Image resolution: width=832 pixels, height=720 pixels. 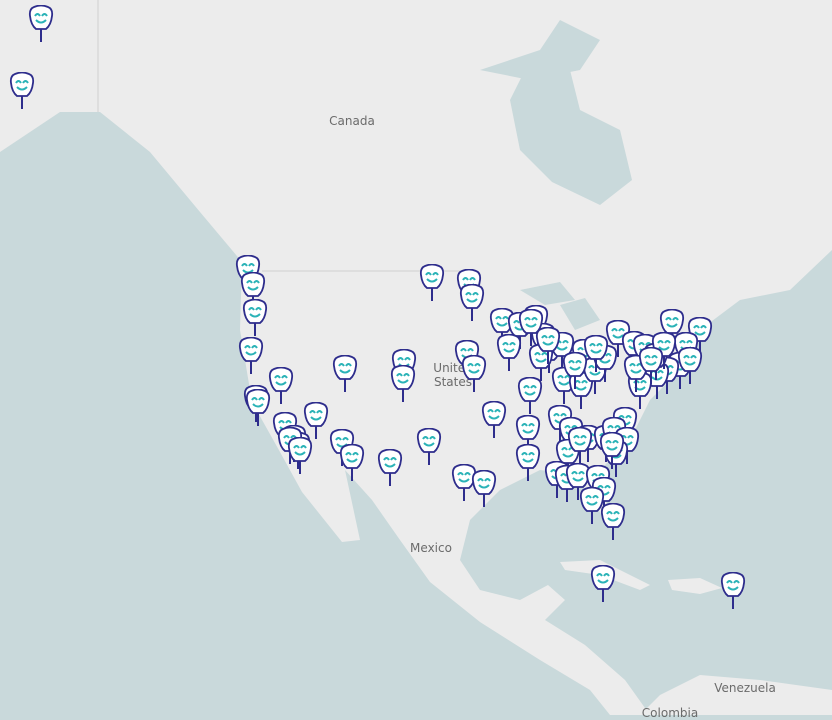 What do you see at coordinates (745, 688) in the screenshot?
I see `label-venezuela: Venezuela` at bounding box center [745, 688].